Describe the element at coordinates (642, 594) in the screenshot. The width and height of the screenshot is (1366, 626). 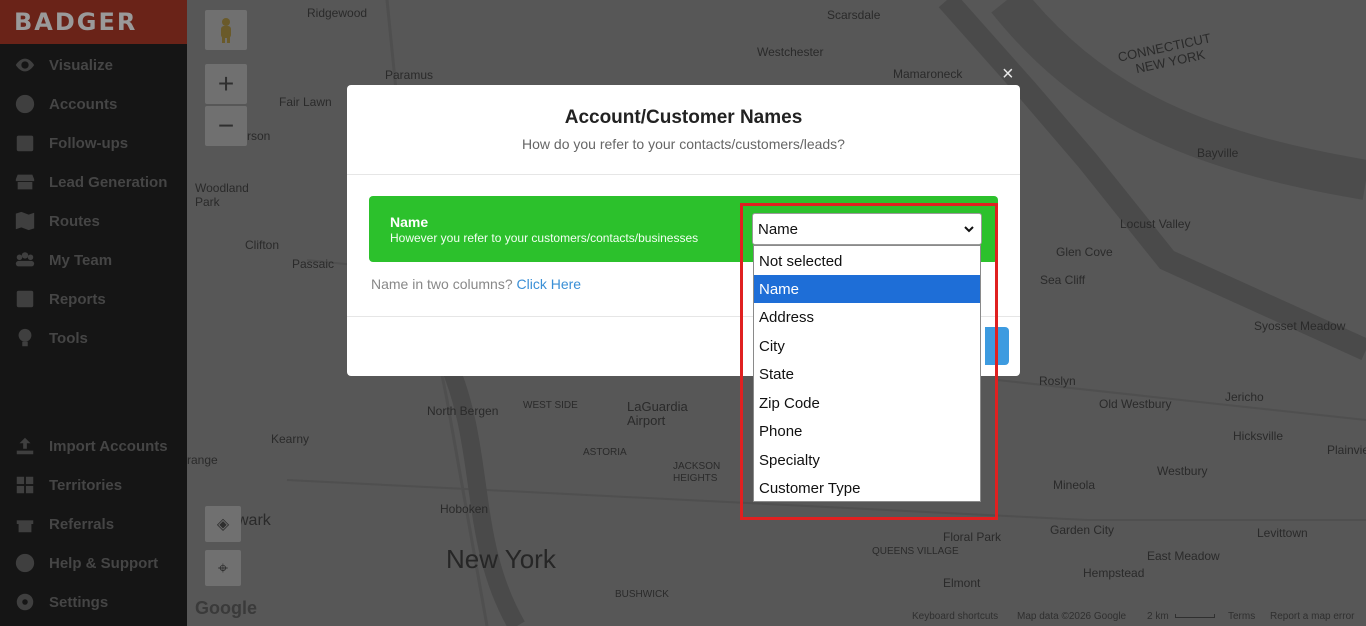
I see `map-label-bushwick: BUSHWICK` at that location.